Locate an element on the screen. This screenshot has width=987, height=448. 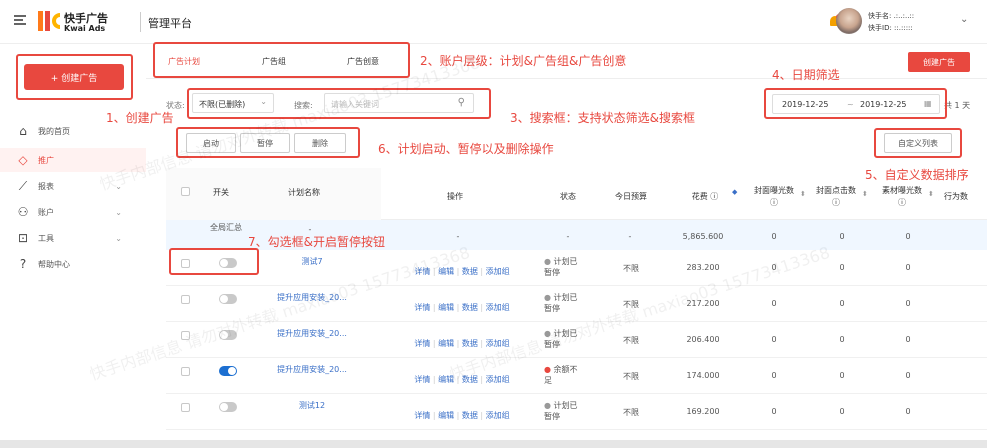
annotation-box-switch is located at coordinates (214, 261).